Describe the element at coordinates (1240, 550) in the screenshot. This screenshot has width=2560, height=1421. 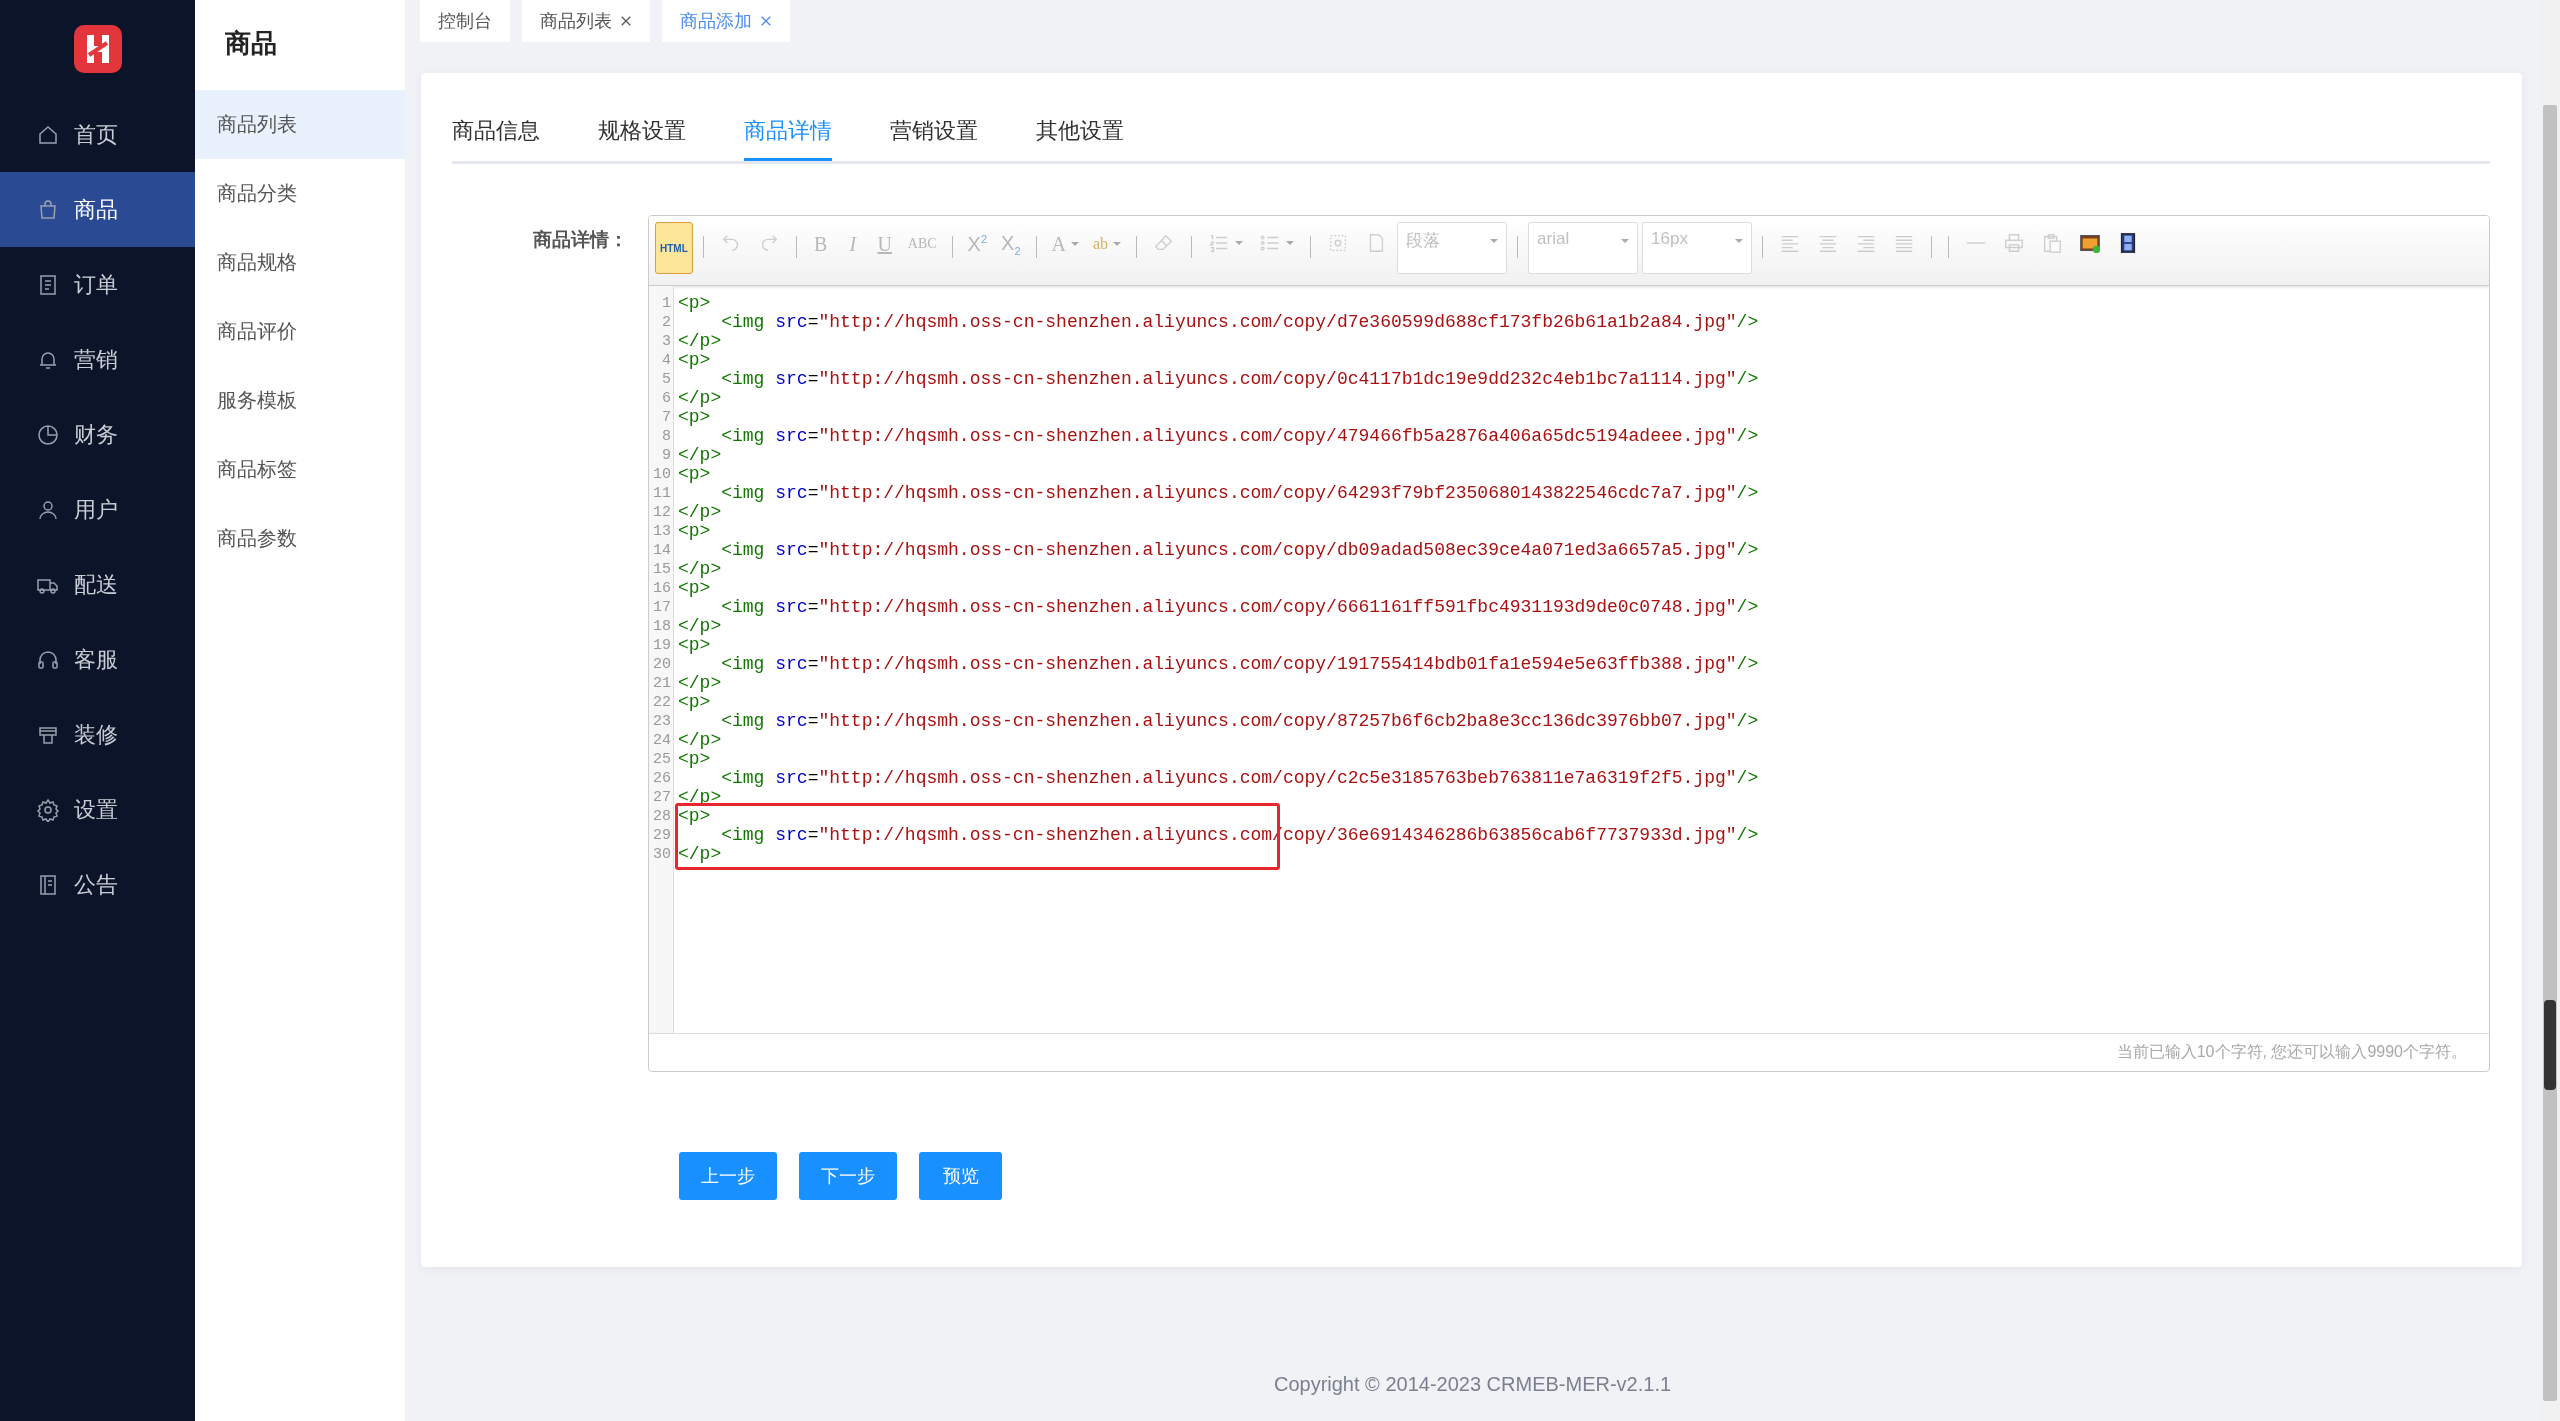
I see `code-line: <img src="http://hqsmh.oss-cn-shenzhen.aliyuncs.com/copy/db09adad508ec39ce4a071ed3a6657a5.jpg"/>` at that location.